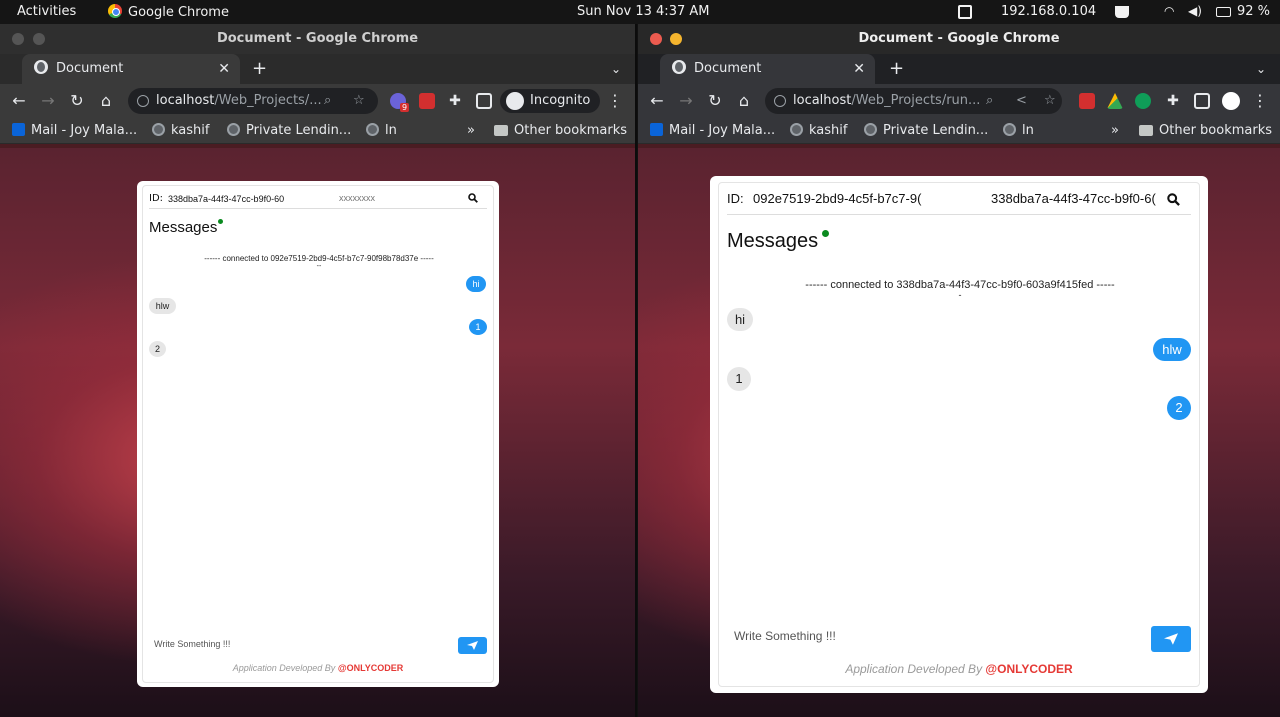  I want to click on app-footer: Application Developed By @ONLYCODER, so click(318, 668).